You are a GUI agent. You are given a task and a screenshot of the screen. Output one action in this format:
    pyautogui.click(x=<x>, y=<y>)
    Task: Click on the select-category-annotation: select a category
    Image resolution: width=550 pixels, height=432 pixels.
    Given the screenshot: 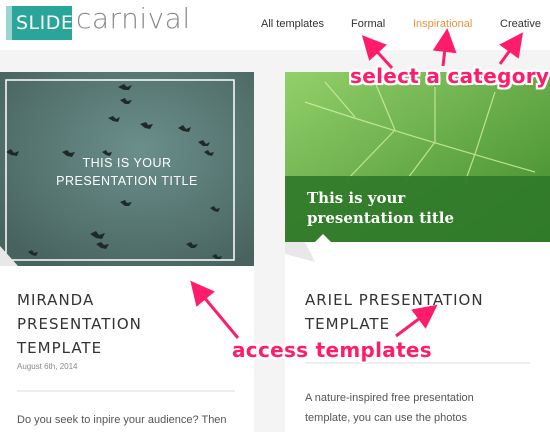 What is the action you would take?
    pyautogui.click(x=450, y=76)
    